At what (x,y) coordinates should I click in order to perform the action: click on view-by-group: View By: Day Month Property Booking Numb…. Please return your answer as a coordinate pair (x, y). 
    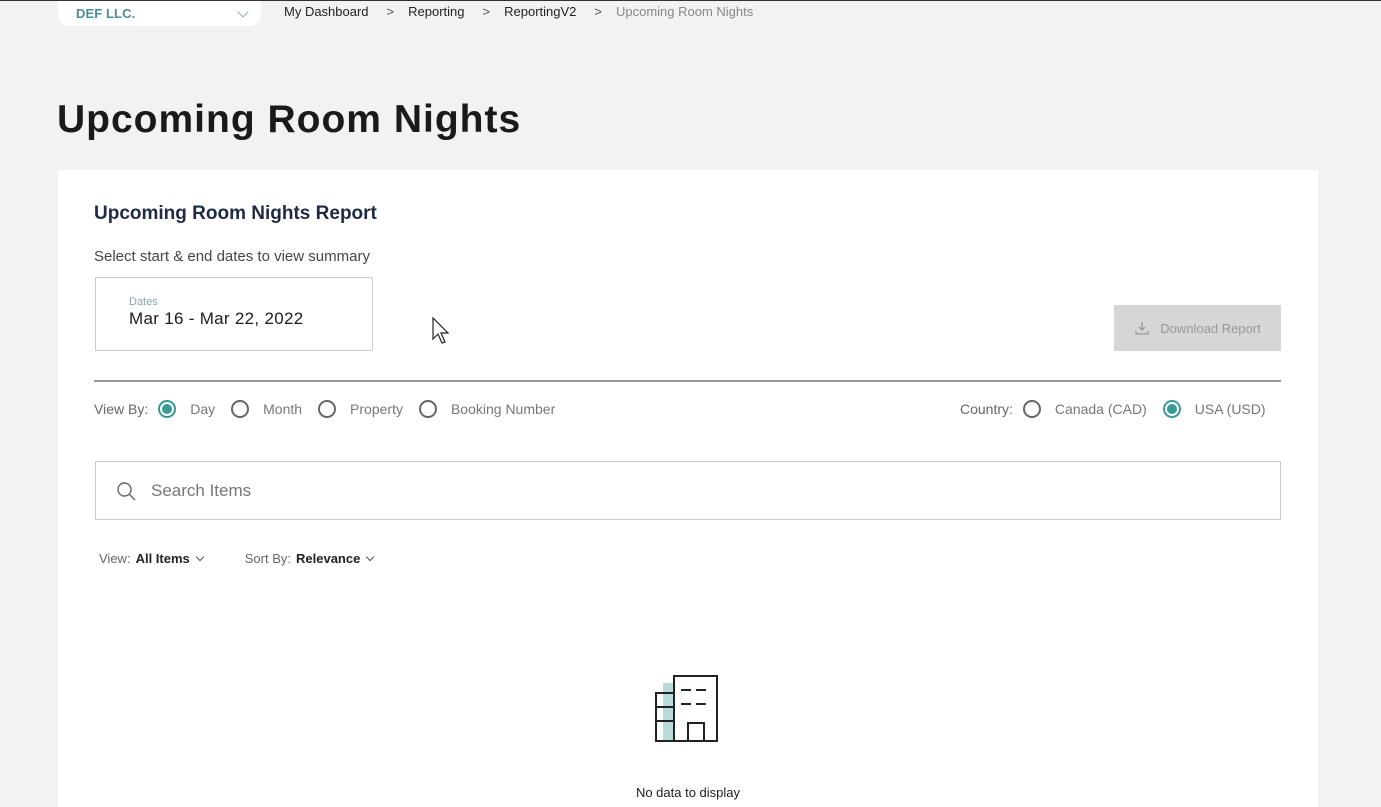
    Looking at the image, I should click on (332, 409).